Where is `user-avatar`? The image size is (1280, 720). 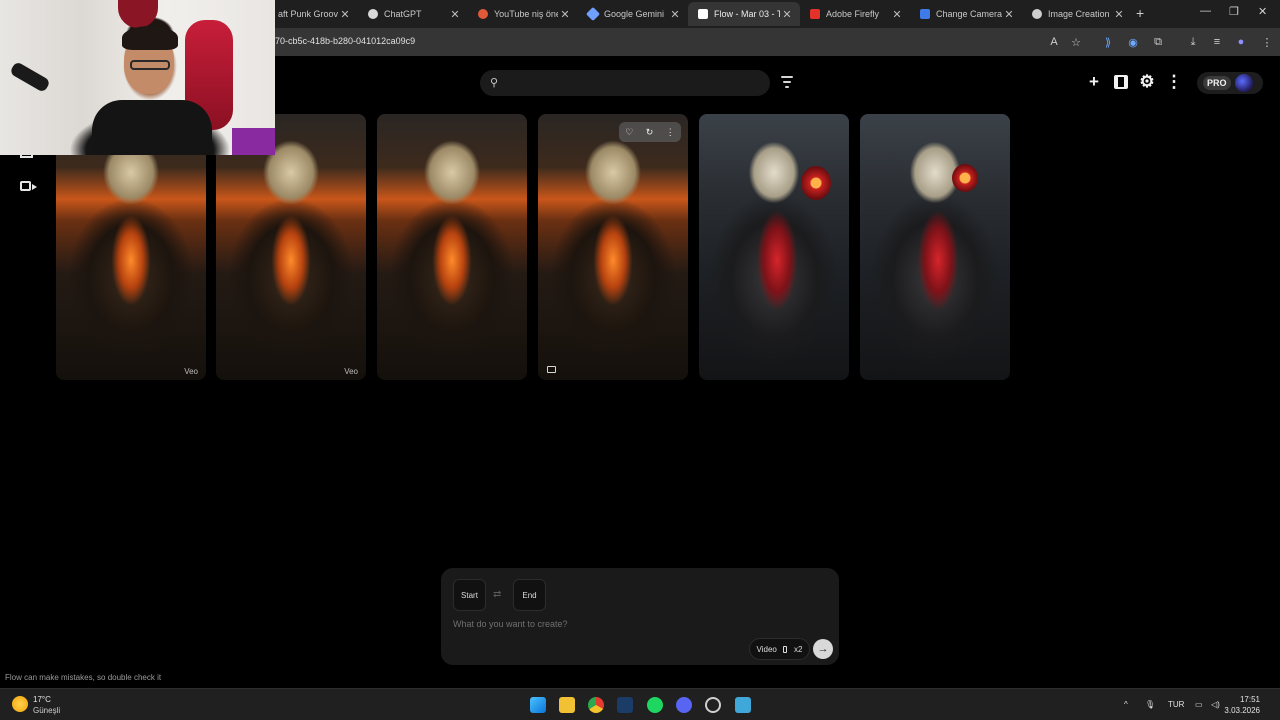
user-avatar is located at coordinates (1244, 83).